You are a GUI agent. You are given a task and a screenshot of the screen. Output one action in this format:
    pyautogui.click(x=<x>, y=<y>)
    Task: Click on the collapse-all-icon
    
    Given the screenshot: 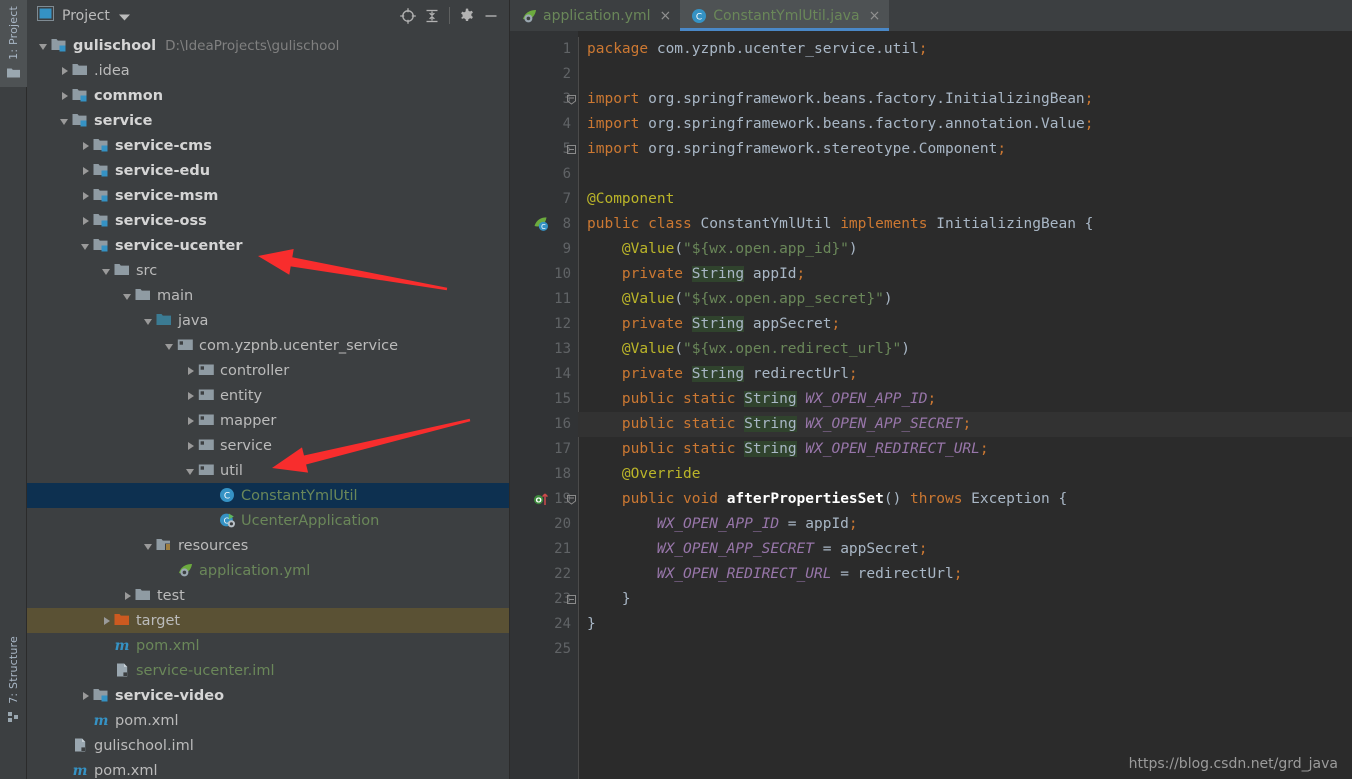 What is the action you would take?
    pyautogui.click(x=432, y=16)
    